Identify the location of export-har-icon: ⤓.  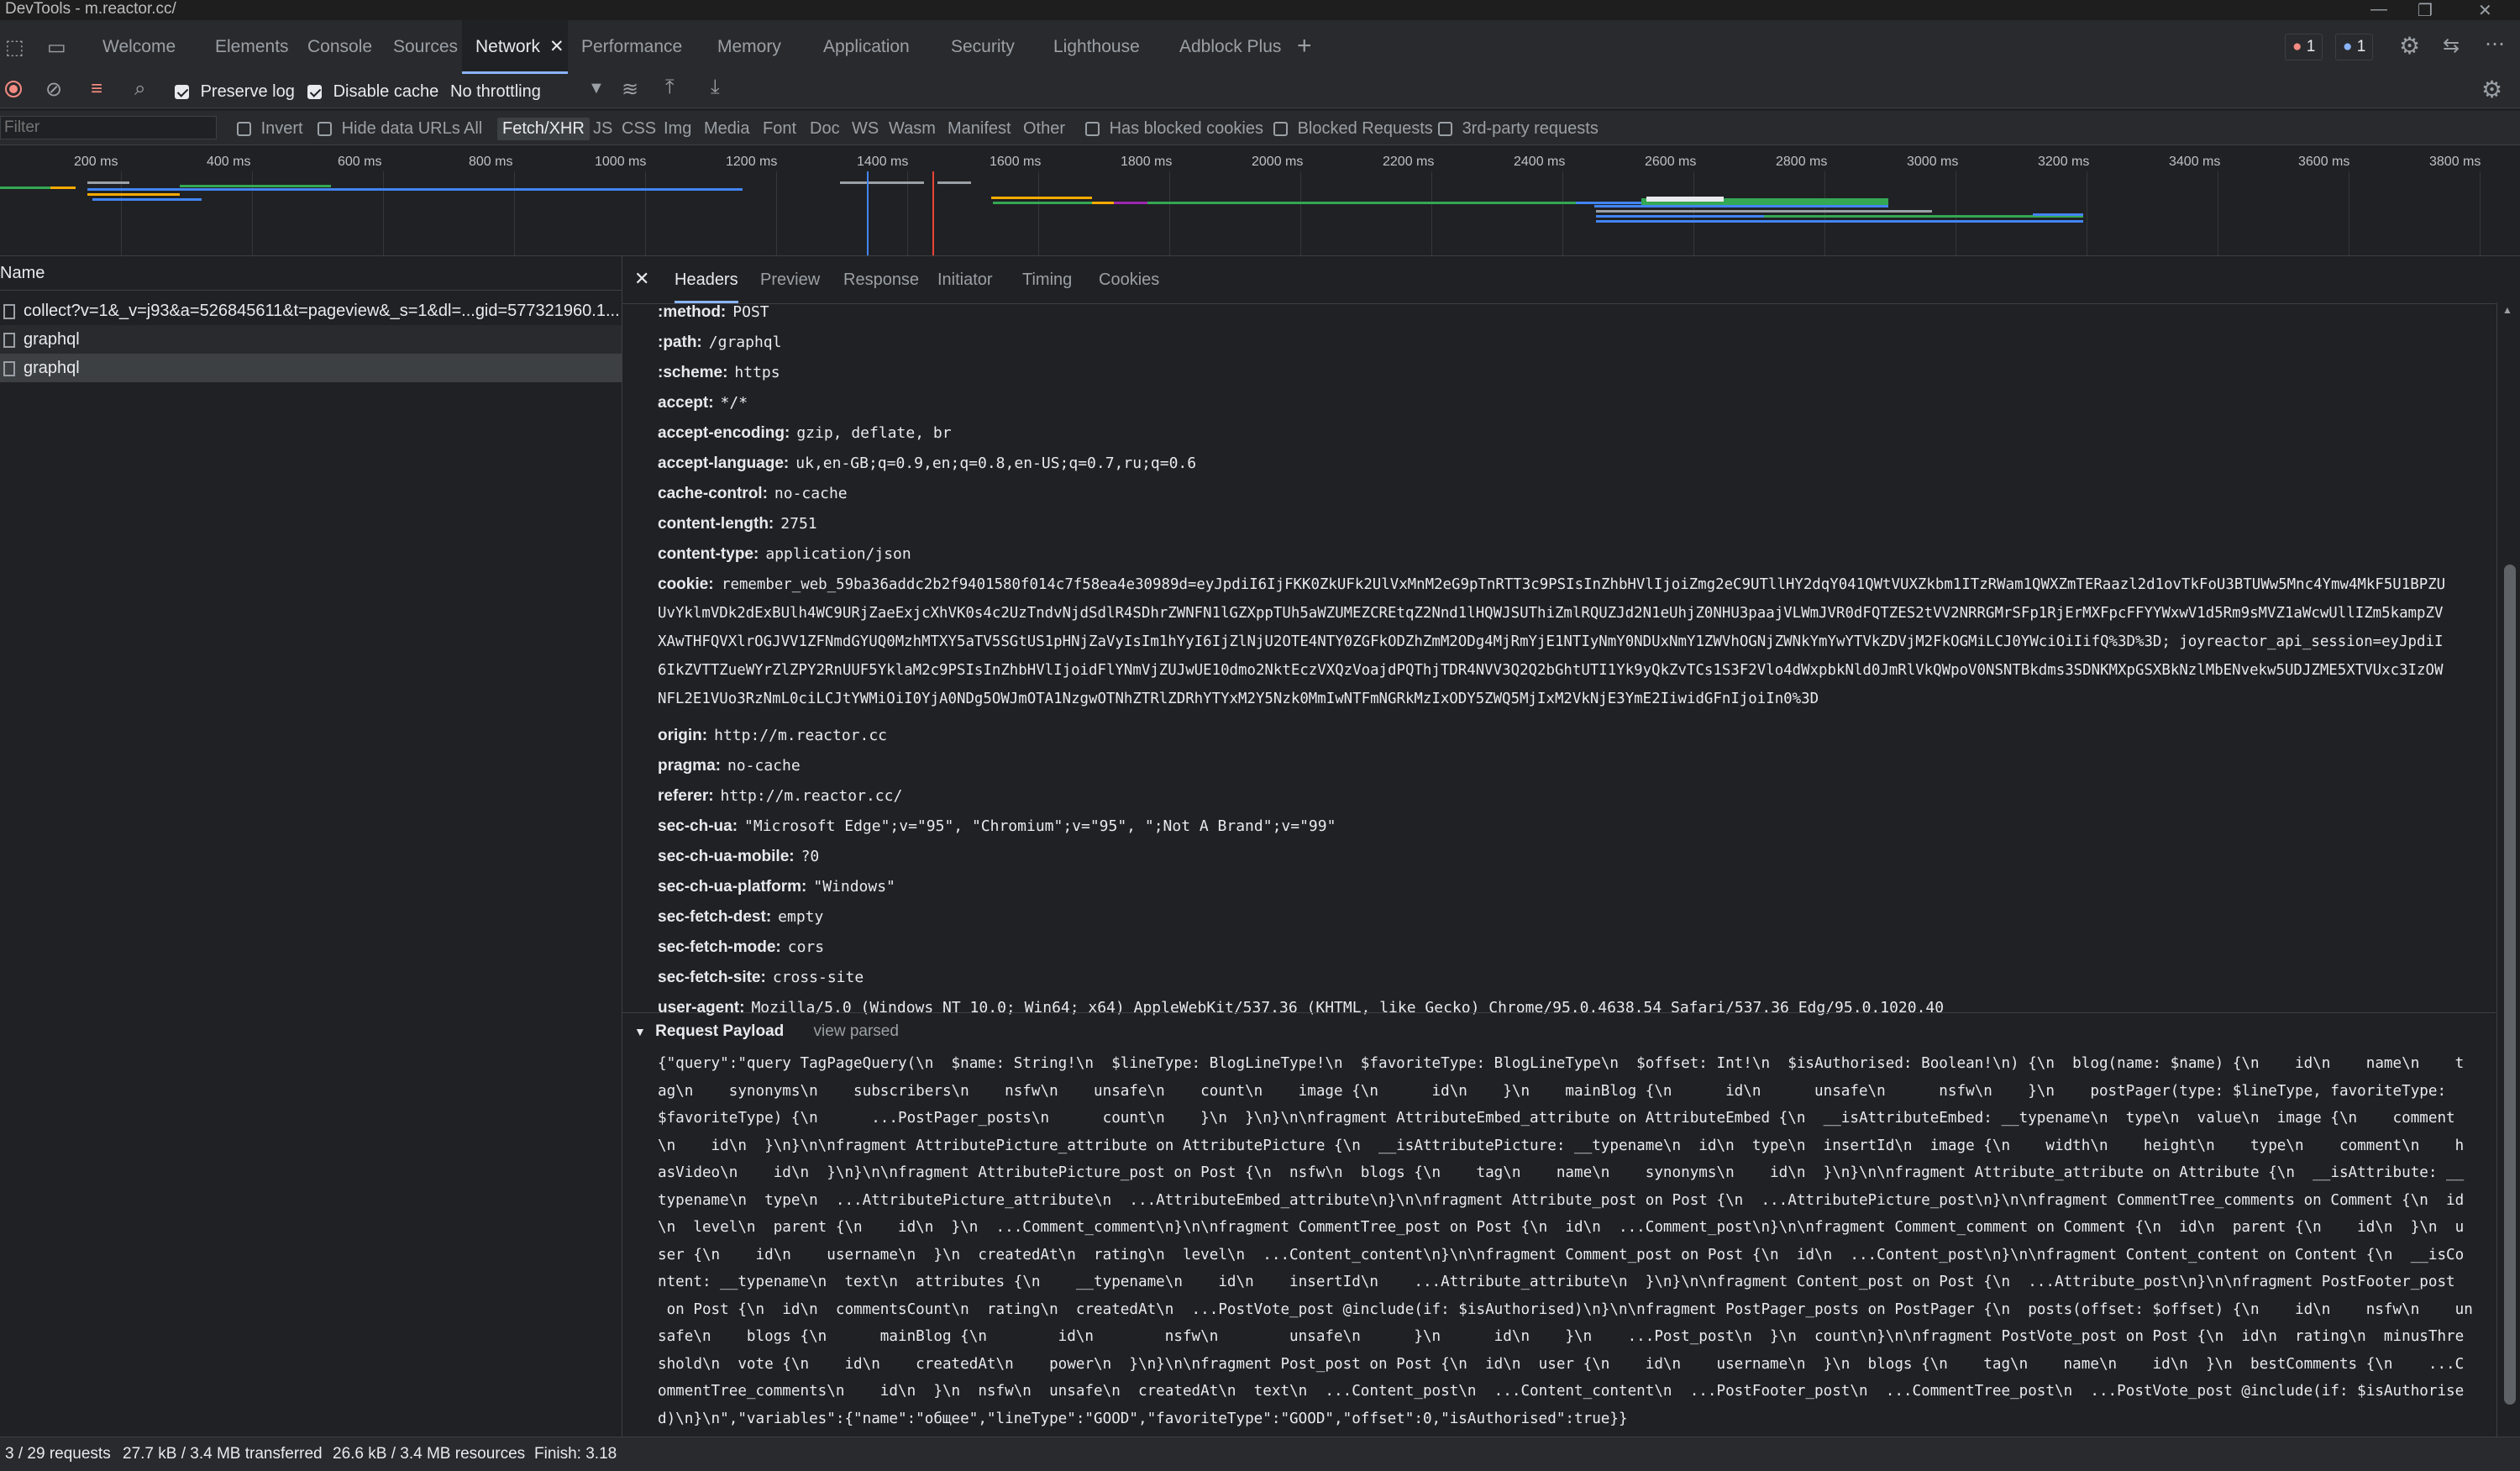
(715, 88).